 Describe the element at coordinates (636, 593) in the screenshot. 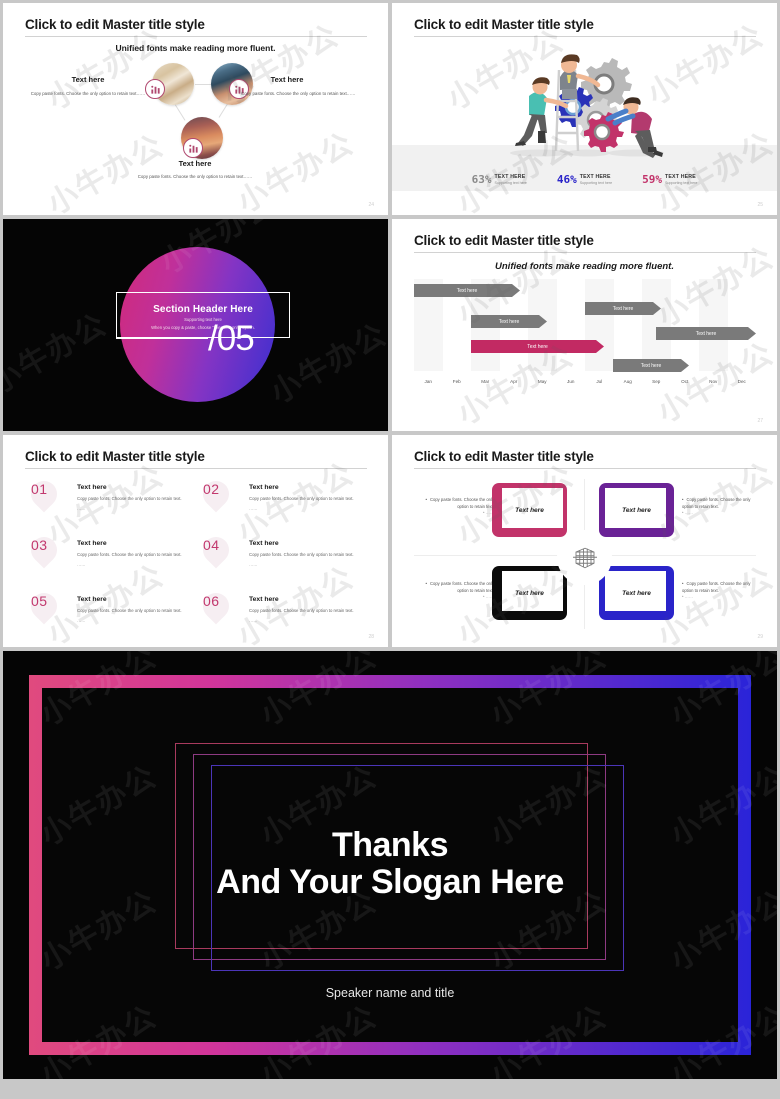

I see `quadrant-frame-4: Text here` at that location.